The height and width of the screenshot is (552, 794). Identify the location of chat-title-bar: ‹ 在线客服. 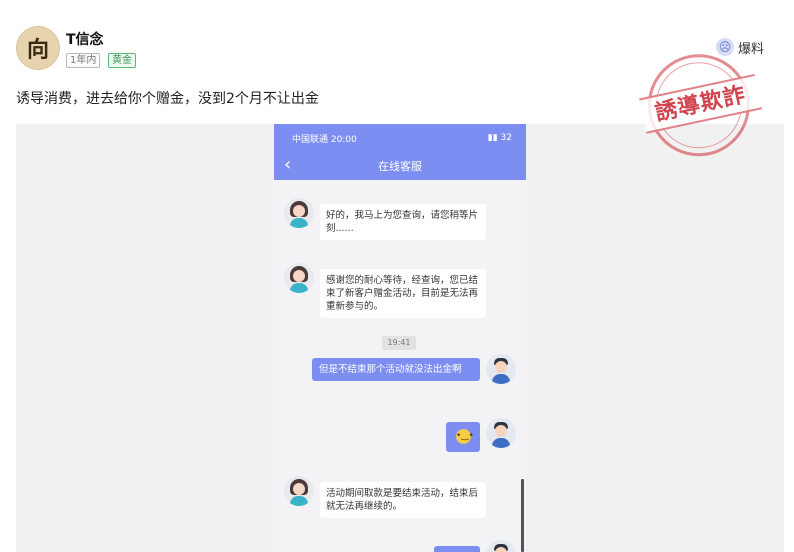
(400, 166).